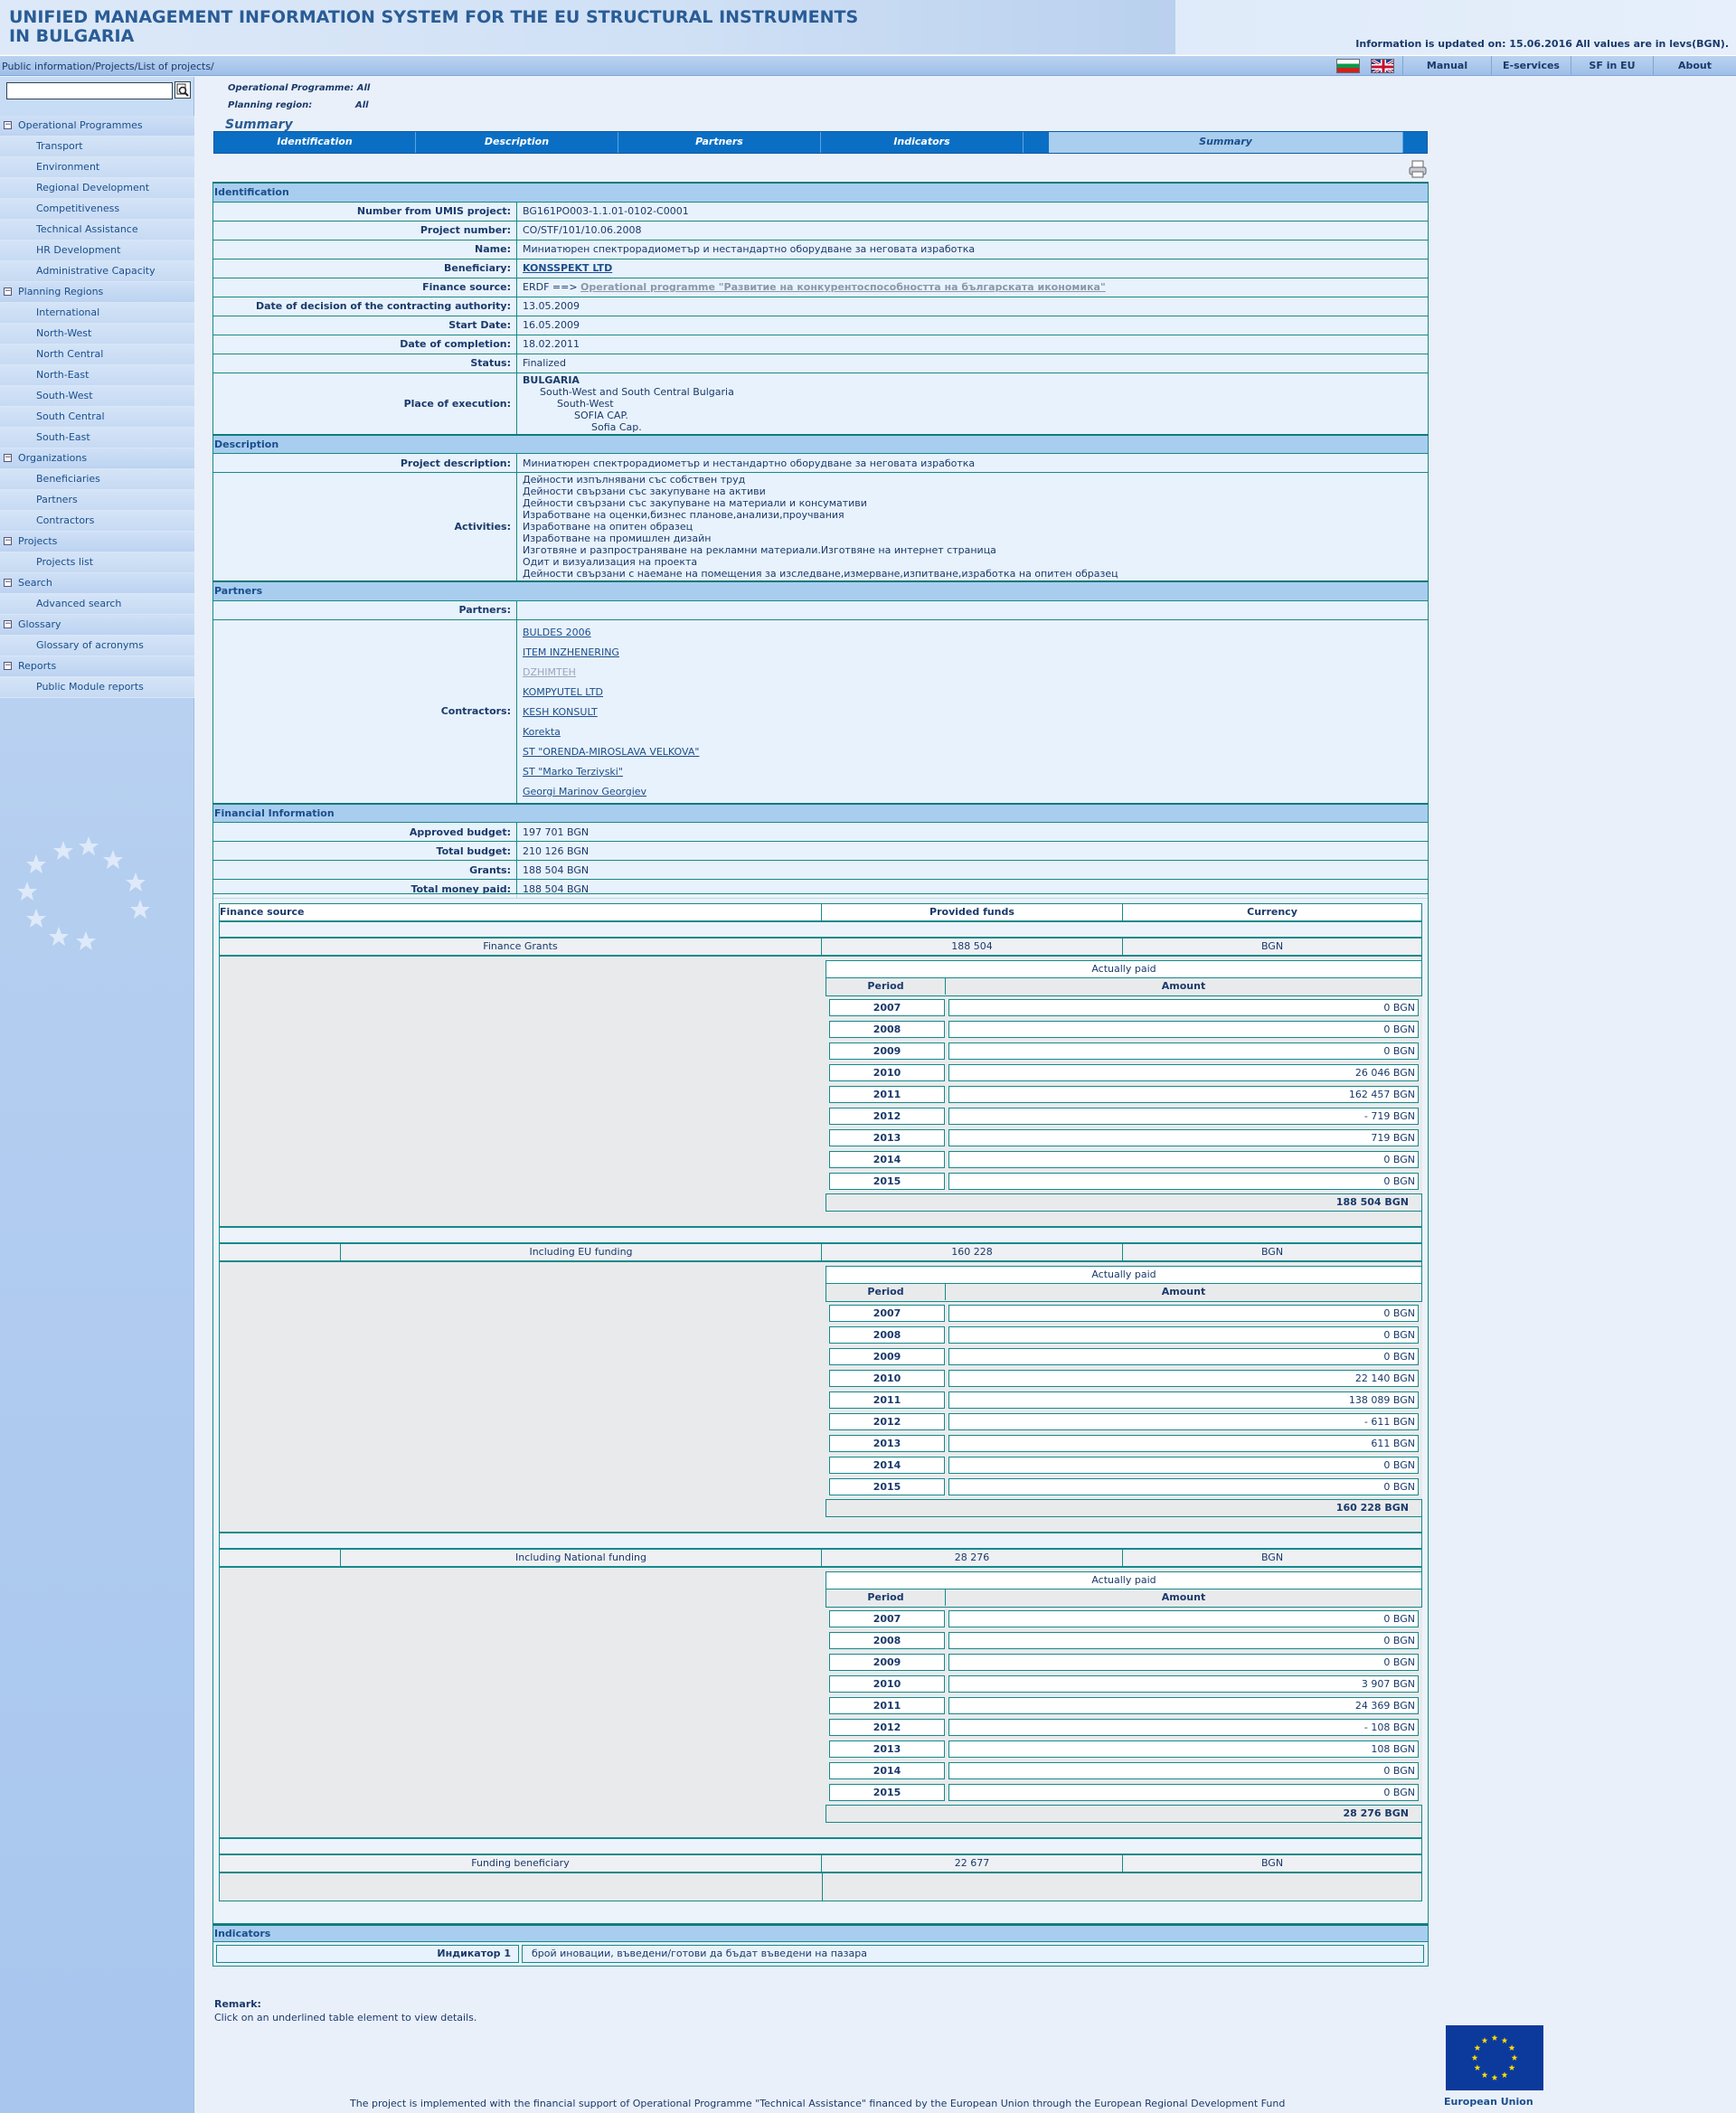 The width and height of the screenshot is (1736, 2113). Describe the element at coordinates (720, 142) in the screenshot. I see `tab-partners: Partners` at that location.